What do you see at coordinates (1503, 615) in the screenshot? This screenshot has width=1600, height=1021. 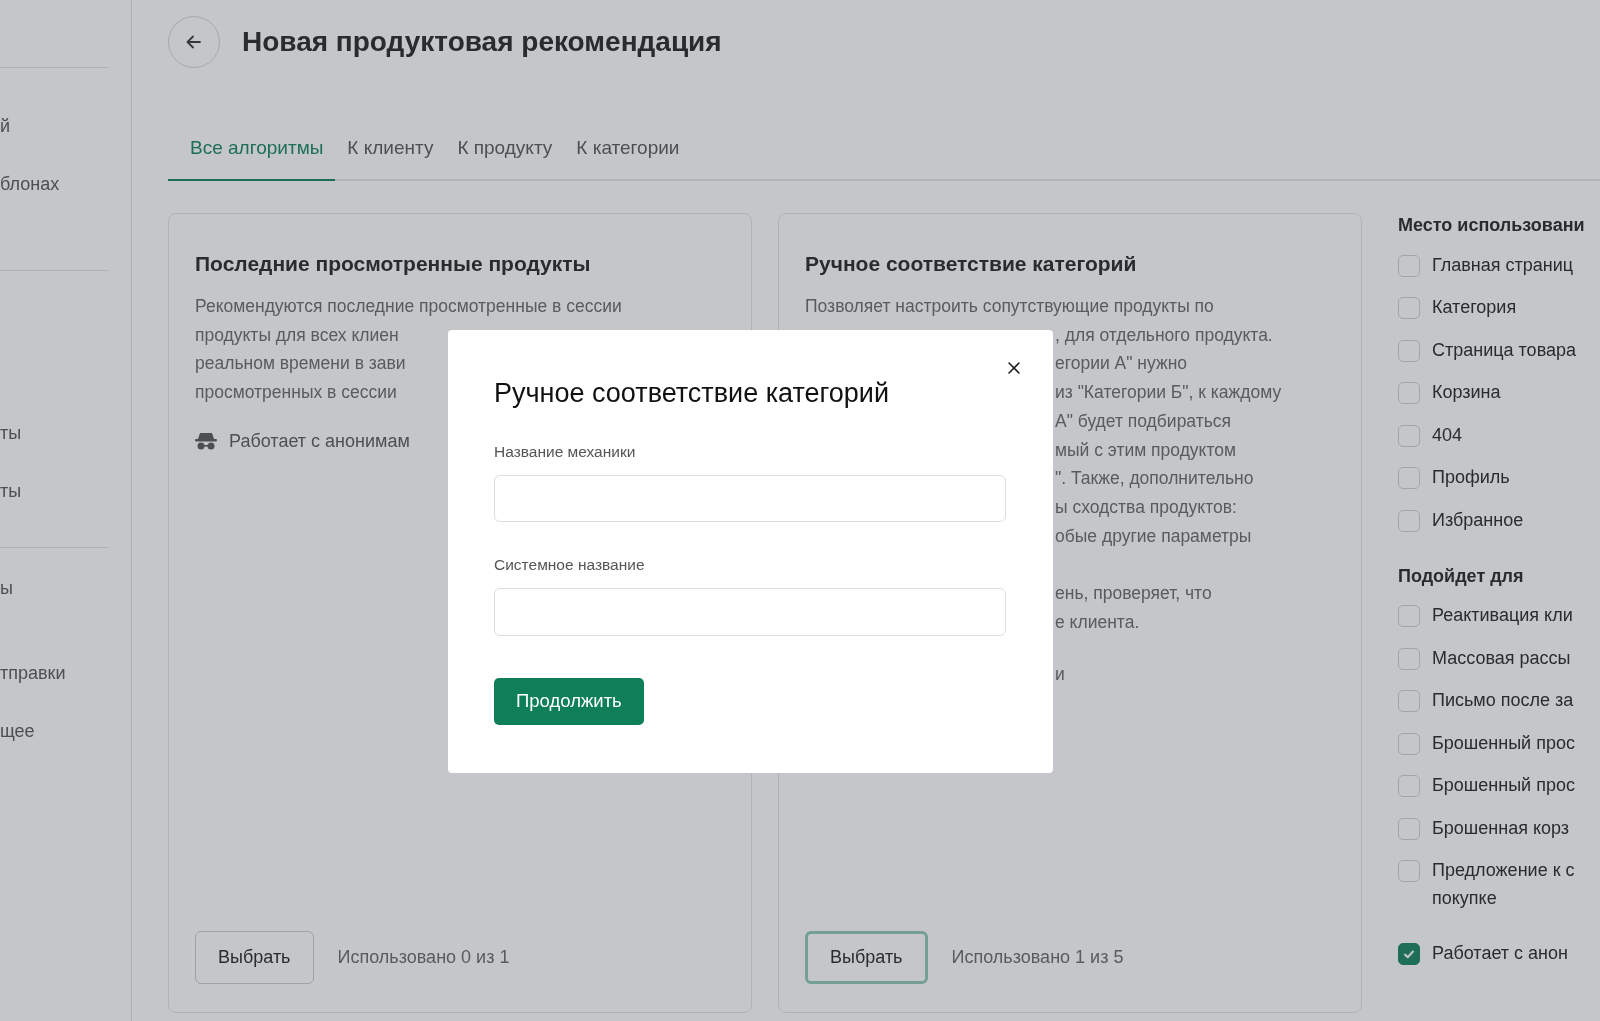 I see `checkbox-label: Реактивация кли` at bounding box center [1503, 615].